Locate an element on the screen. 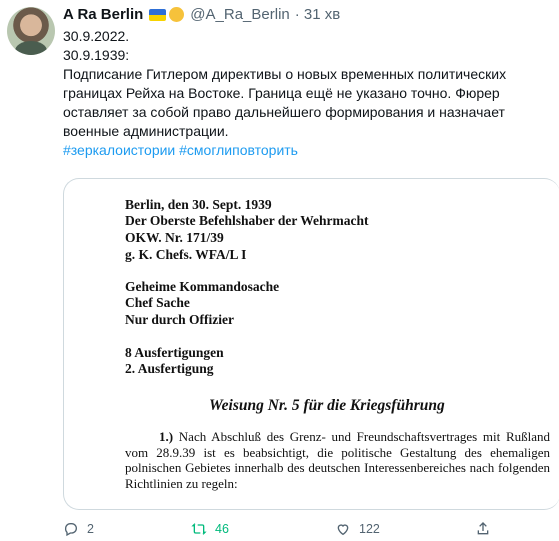  hashtag-link: #смоглиповторить is located at coordinates (238, 150).